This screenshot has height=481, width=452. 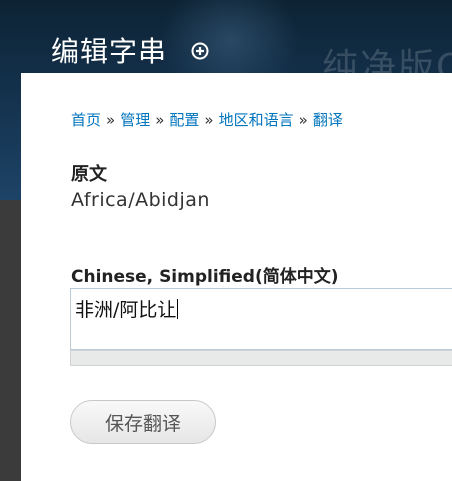 What do you see at coordinates (261, 358) in the screenshot?
I see `textarea-resize-handle` at bounding box center [261, 358].